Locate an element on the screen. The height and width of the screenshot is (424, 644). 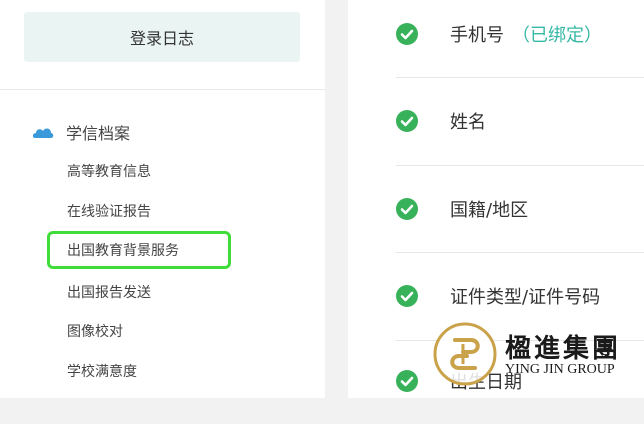
logo-name-cn: 楹進集團 is located at coordinates (563, 349).